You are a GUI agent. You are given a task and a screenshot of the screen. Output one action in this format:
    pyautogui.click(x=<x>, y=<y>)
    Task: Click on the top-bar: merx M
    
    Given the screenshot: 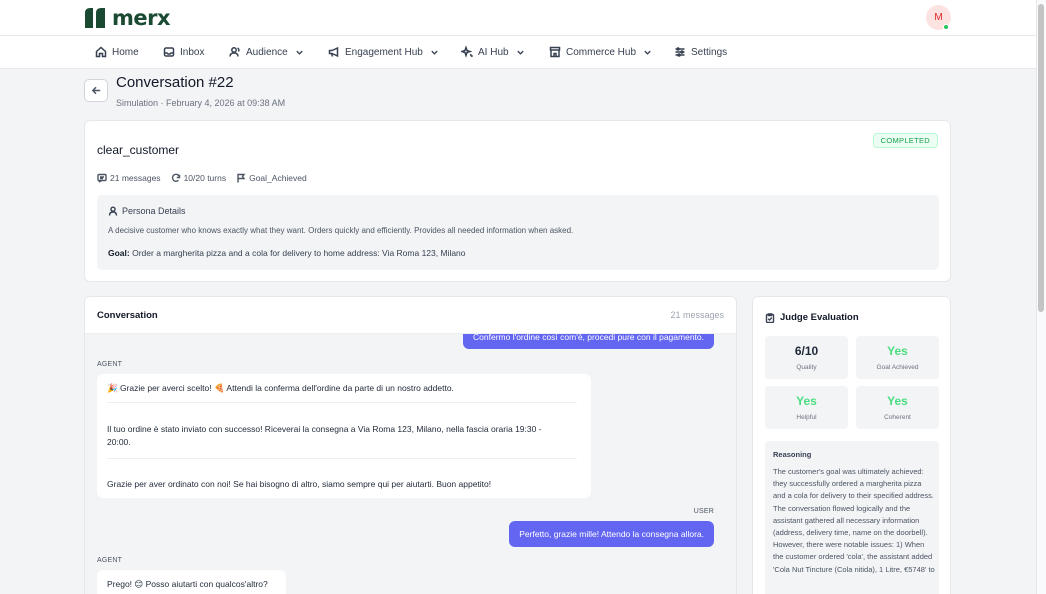 What is the action you would take?
    pyautogui.click(x=518, y=18)
    